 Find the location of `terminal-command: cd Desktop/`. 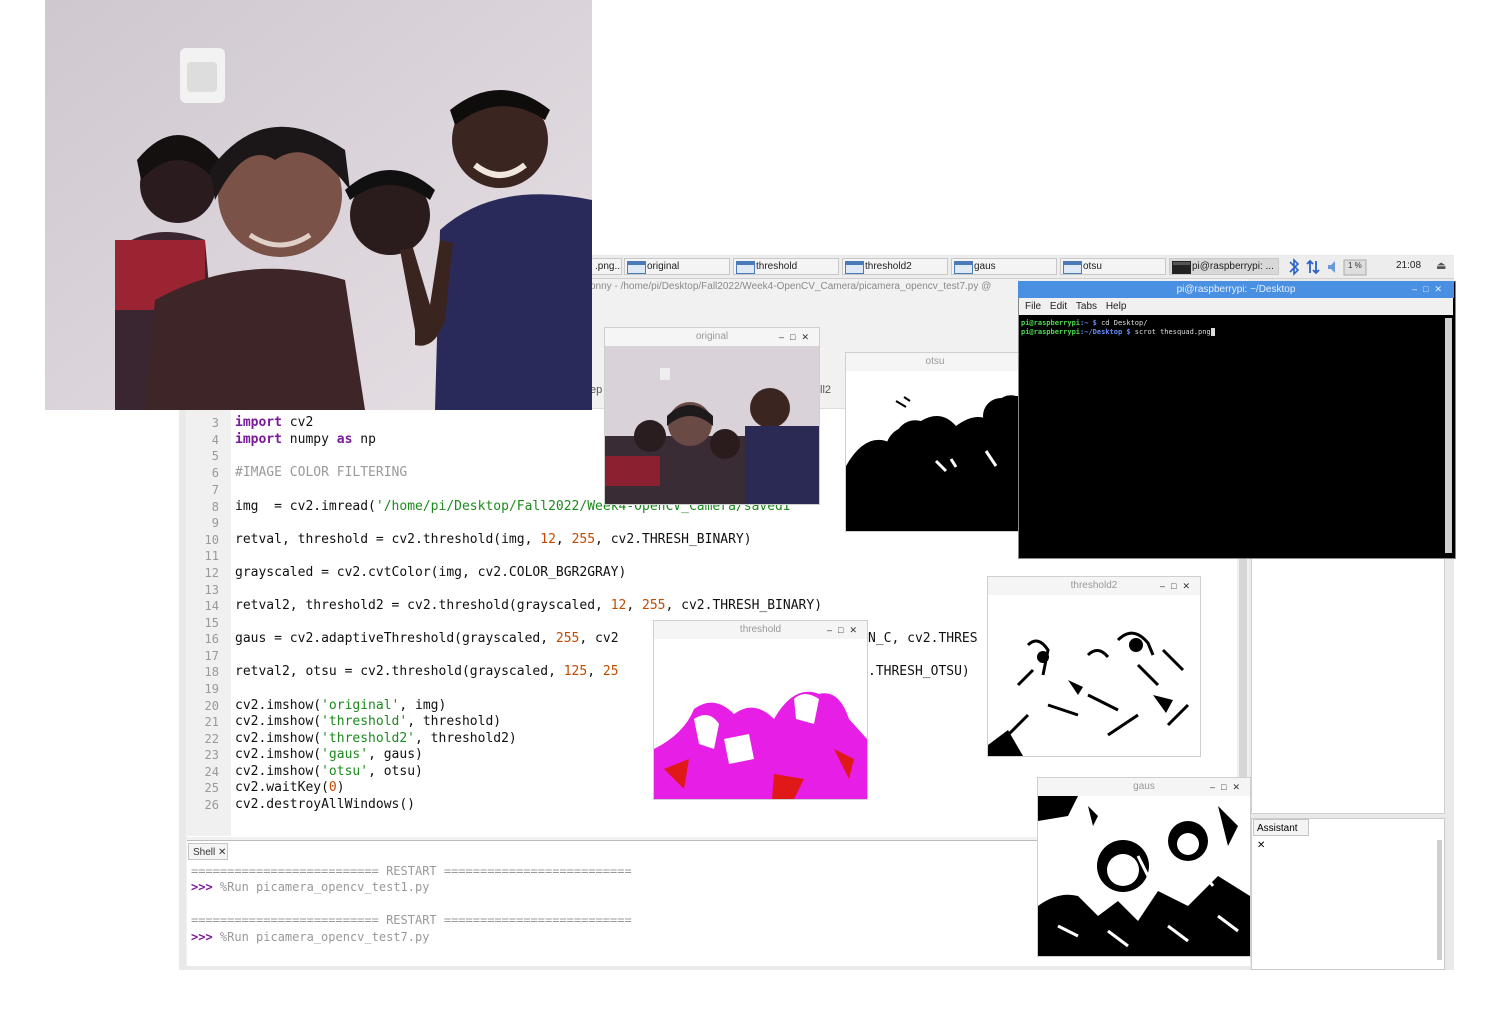

terminal-command: cd Desktop/ is located at coordinates (1122, 323).